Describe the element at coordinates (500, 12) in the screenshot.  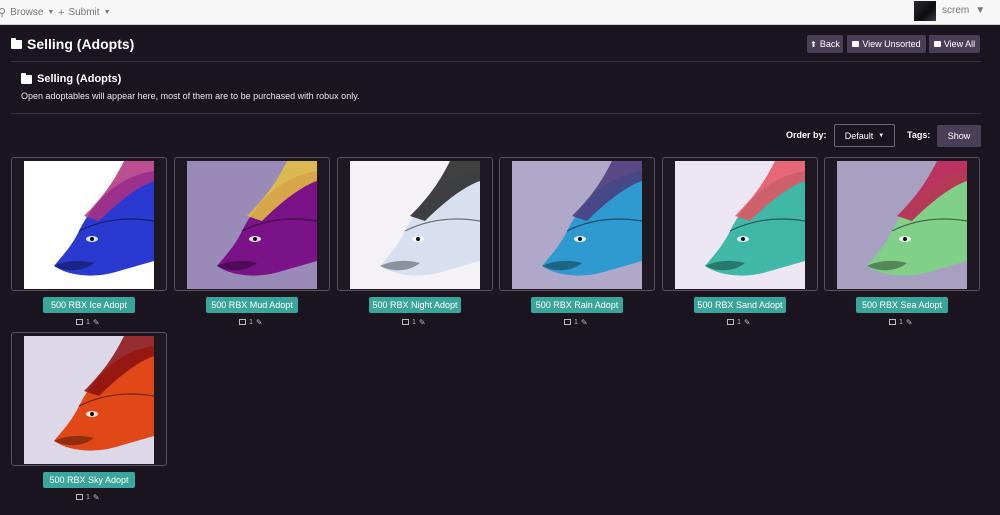
I see `top-navbar: ⚲ Browse ▼ + Submit ▼ screm ▼` at that location.